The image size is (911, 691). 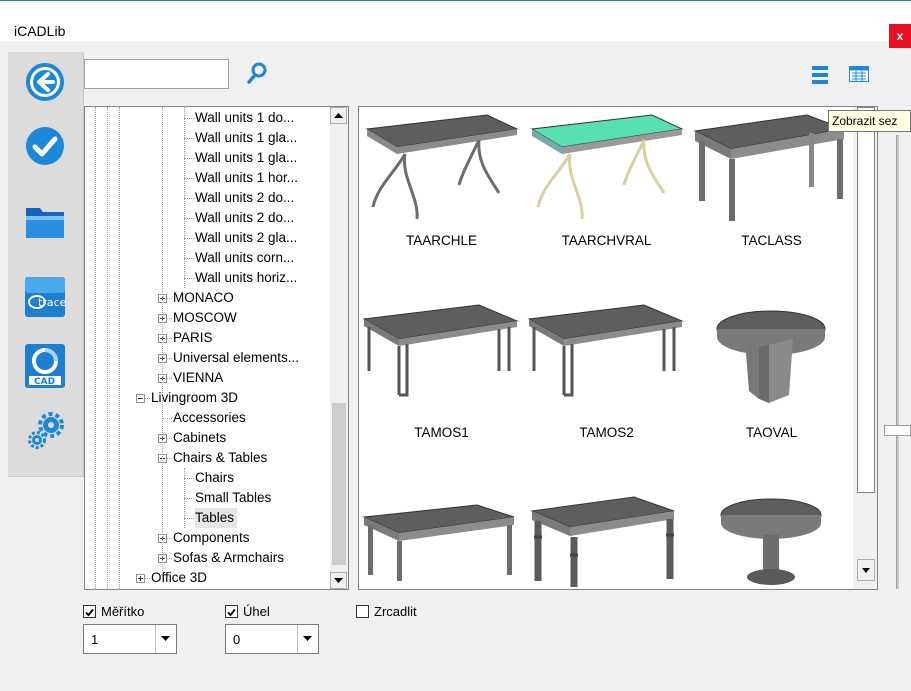 I want to click on tree-item-label: Chairs & Tables, so click(x=220, y=457).